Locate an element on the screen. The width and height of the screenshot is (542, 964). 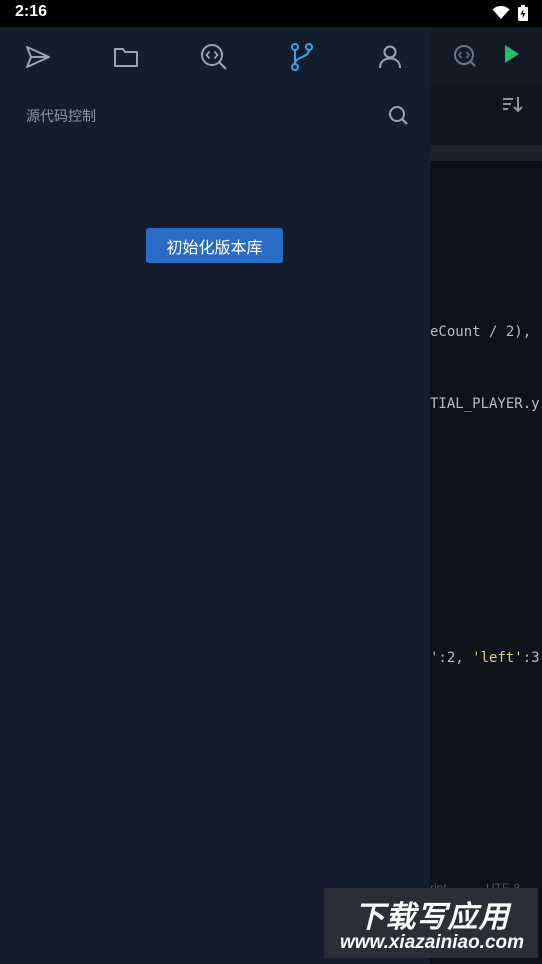
git-branch-icon is located at coordinates (302, 57).